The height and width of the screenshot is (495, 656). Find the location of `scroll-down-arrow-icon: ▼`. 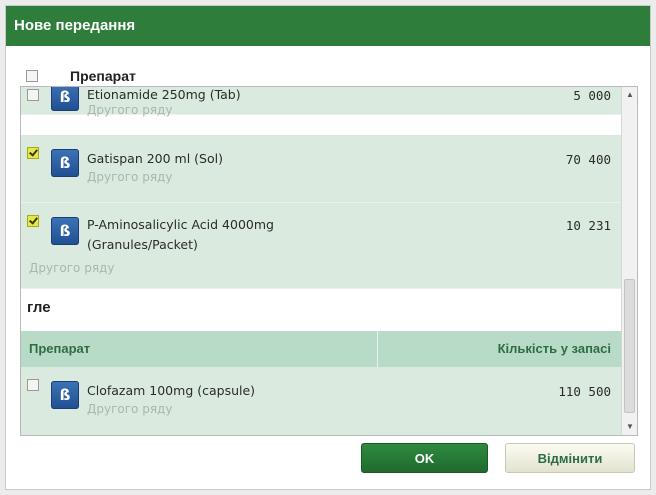

scroll-down-arrow-icon: ▼ is located at coordinates (629, 427).